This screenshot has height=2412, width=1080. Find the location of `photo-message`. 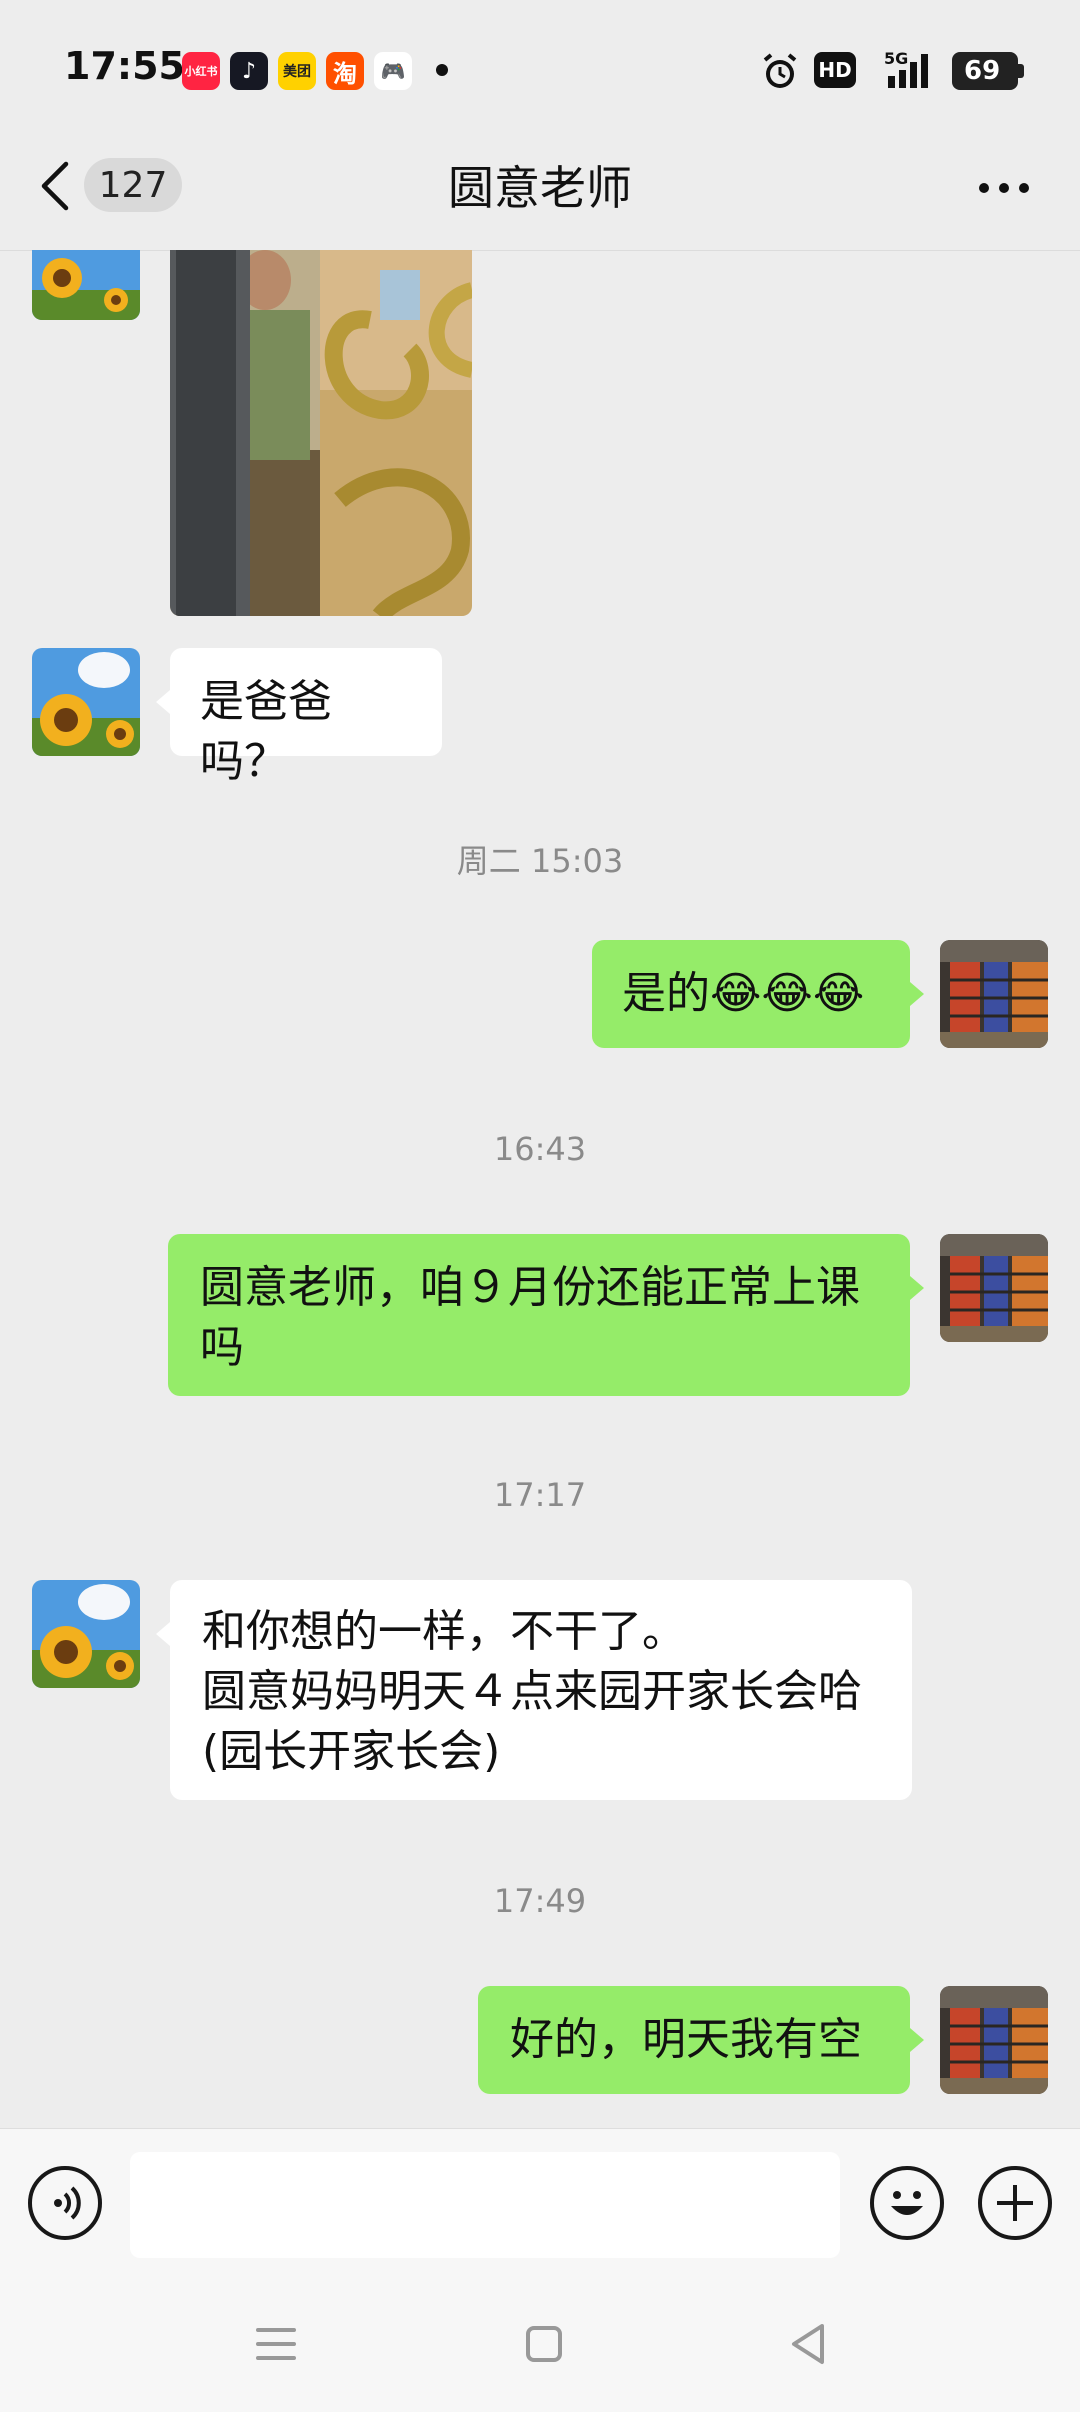

photo-message is located at coordinates (321, 433).